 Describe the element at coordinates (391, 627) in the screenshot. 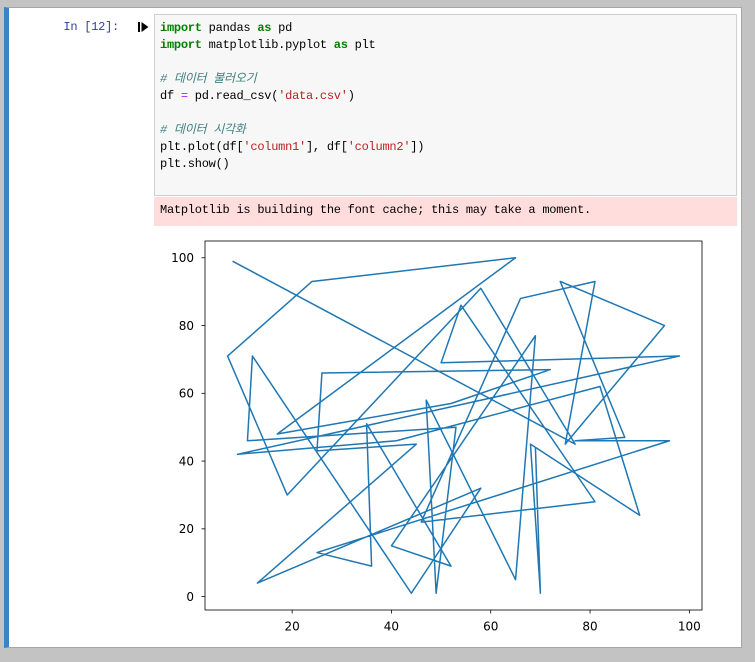

I see `x-tick-label: 40` at that location.